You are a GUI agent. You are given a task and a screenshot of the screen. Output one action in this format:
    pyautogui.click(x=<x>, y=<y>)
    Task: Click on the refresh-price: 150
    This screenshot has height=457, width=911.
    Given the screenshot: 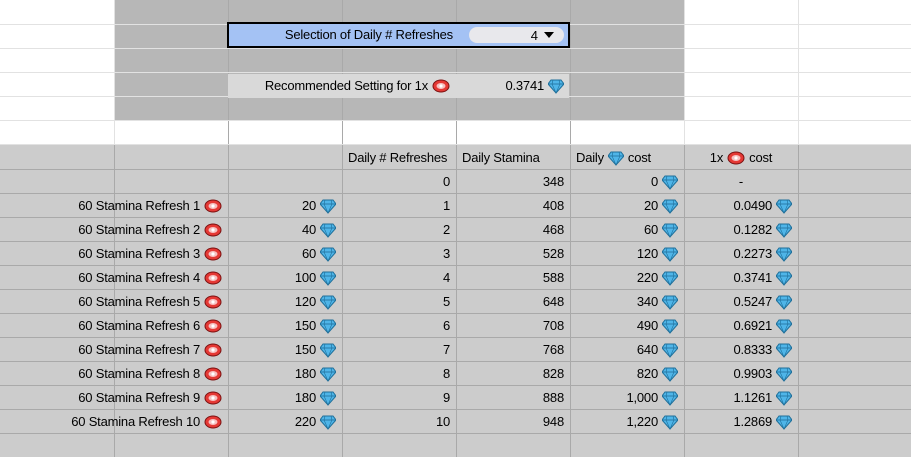 What is the action you would take?
    pyautogui.click(x=305, y=325)
    